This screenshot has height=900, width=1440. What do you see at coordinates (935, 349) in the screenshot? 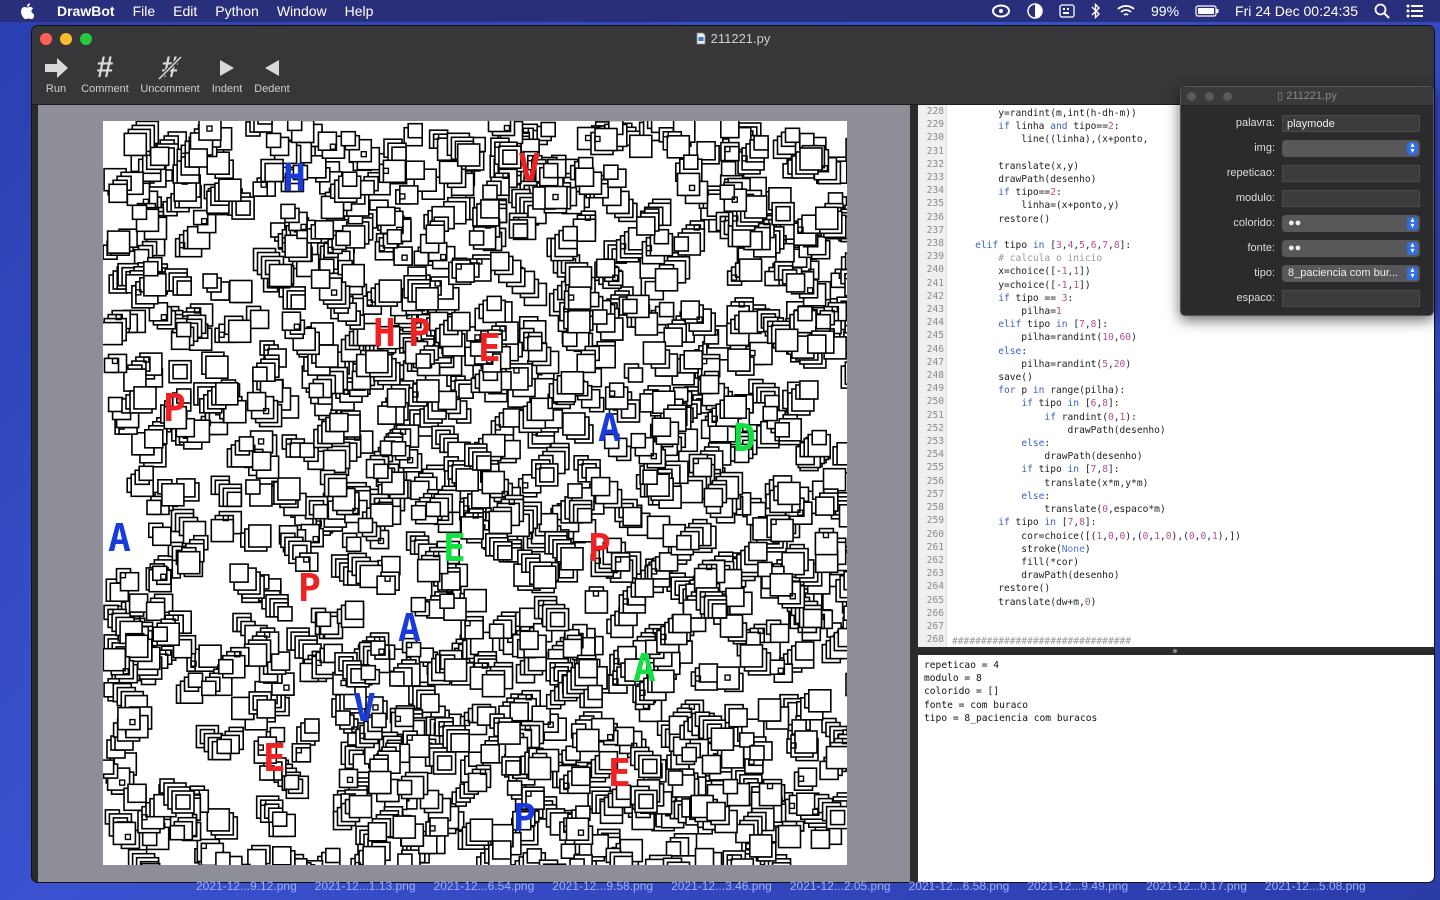
I see `line-number: 246` at bounding box center [935, 349].